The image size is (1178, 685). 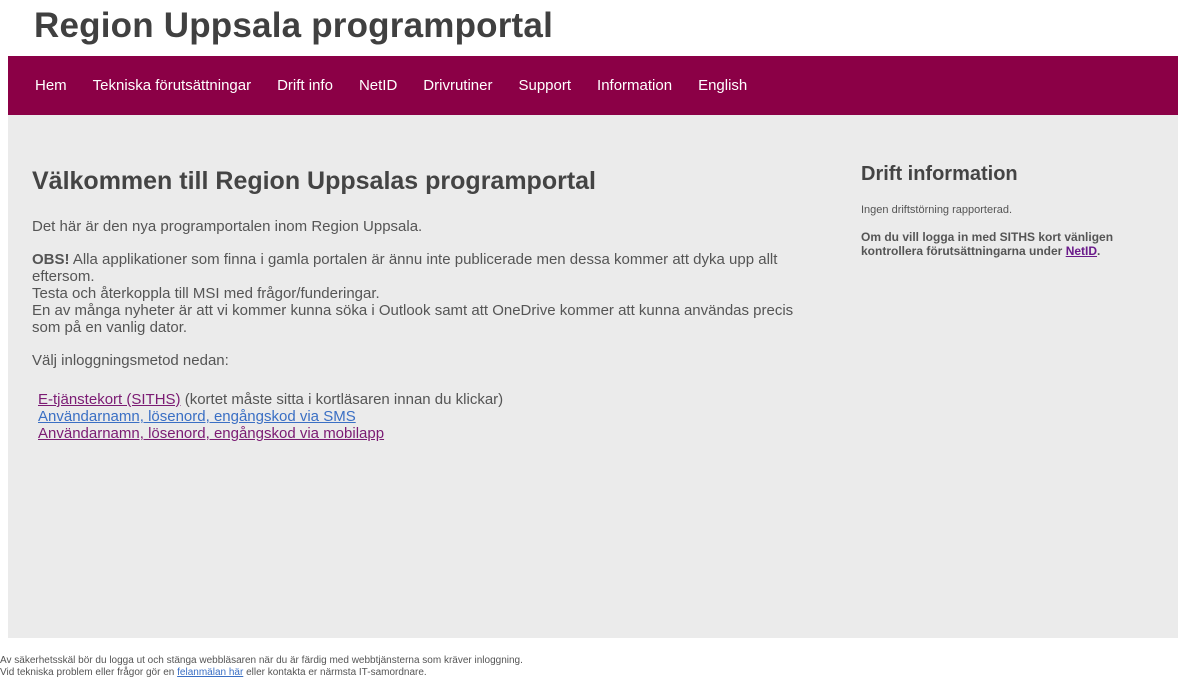 What do you see at coordinates (634, 85) in the screenshot?
I see `nav-item-information: Information` at bounding box center [634, 85].